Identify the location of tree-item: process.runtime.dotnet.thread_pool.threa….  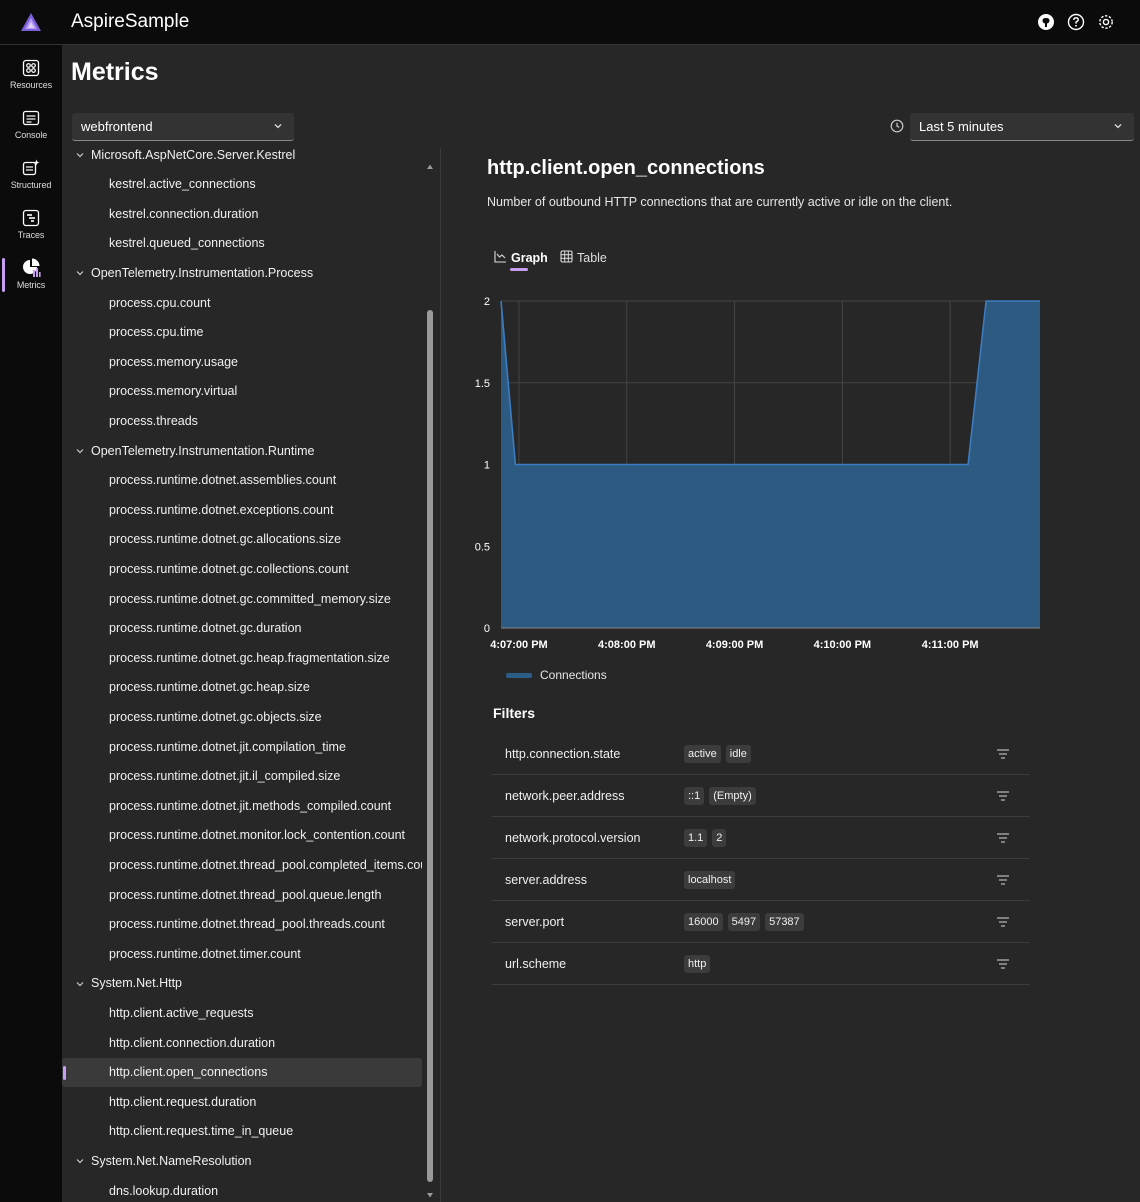
(242, 924).